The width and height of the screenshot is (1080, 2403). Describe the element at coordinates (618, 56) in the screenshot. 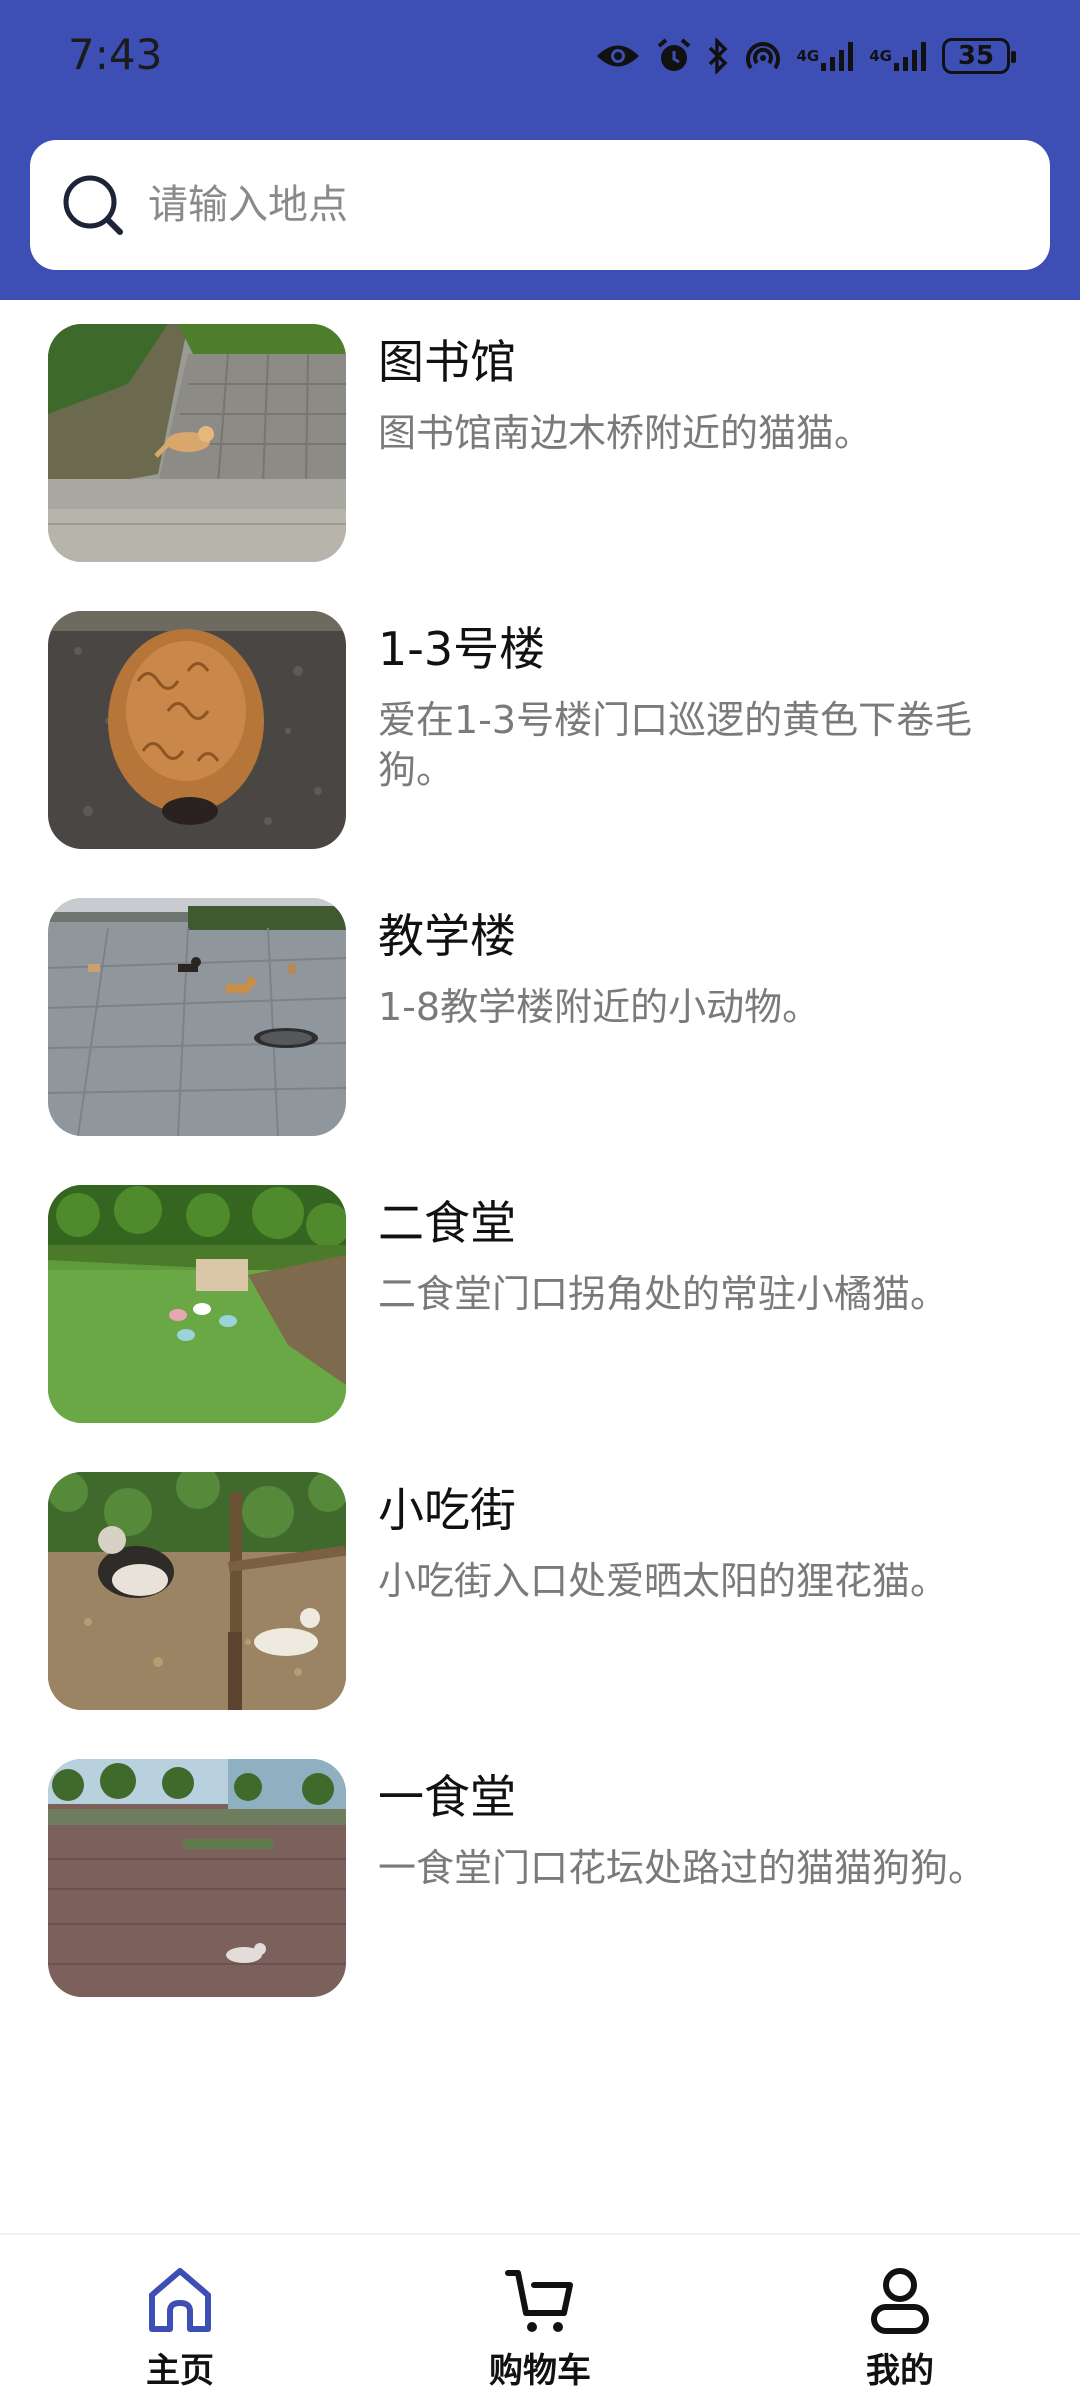

I see `eye-icon` at that location.